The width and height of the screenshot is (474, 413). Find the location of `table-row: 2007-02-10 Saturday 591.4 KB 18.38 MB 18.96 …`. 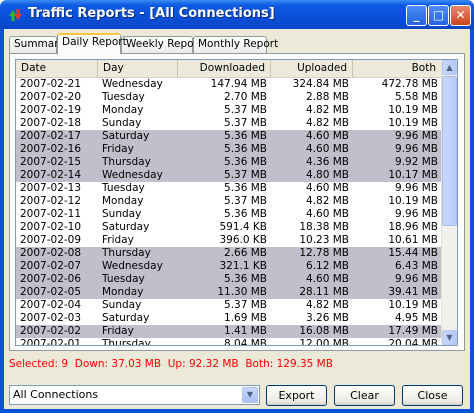

table-row: 2007-02-10 Saturday 591.4 KB 18.38 MB 18.96 … is located at coordinates (229, 227).